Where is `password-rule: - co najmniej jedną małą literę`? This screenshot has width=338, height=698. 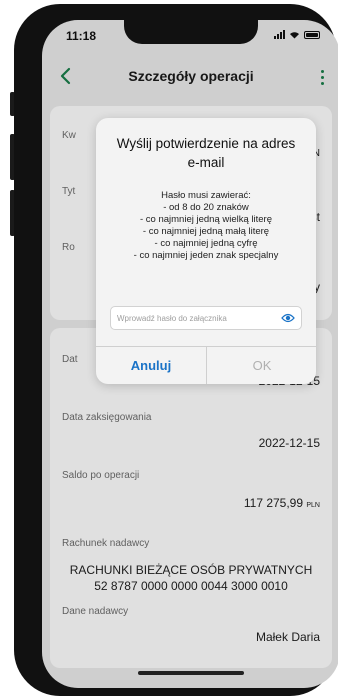 password-rule: - co najmniej jedną małą literę is located at coordinates (206, 231).